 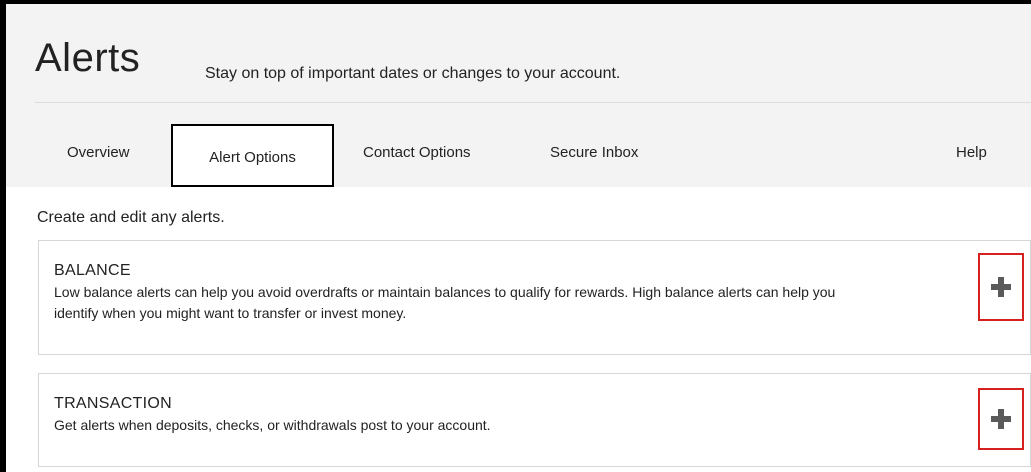 What do you see at coordinates (88, 58) in the screenshot?
I see `page-title: Alerts` at bounding box center [88, 58].